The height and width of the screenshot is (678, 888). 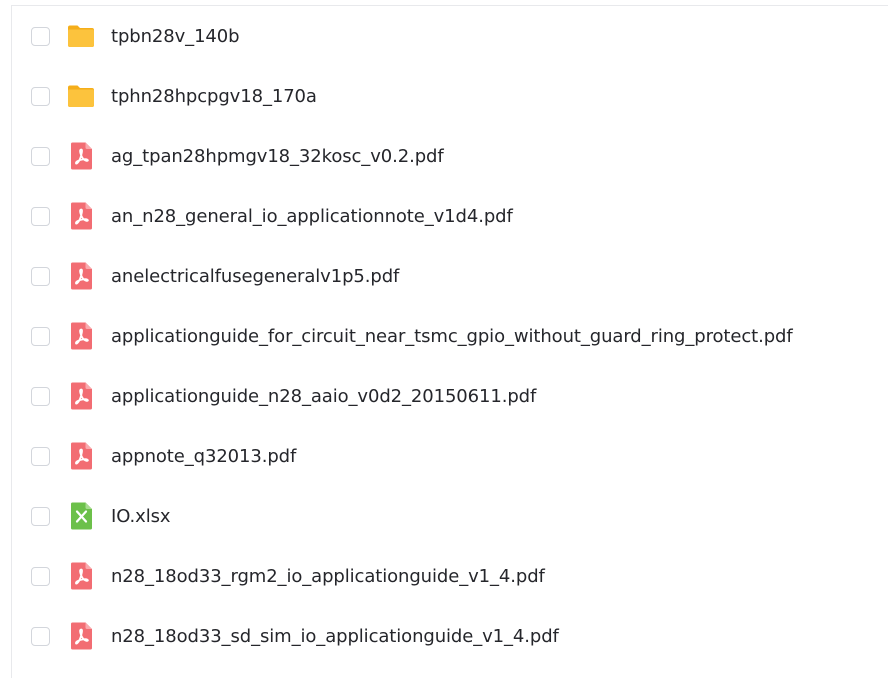 I want to click on file-row: appnote_q32013.pdf, so click(x=450, y=456).